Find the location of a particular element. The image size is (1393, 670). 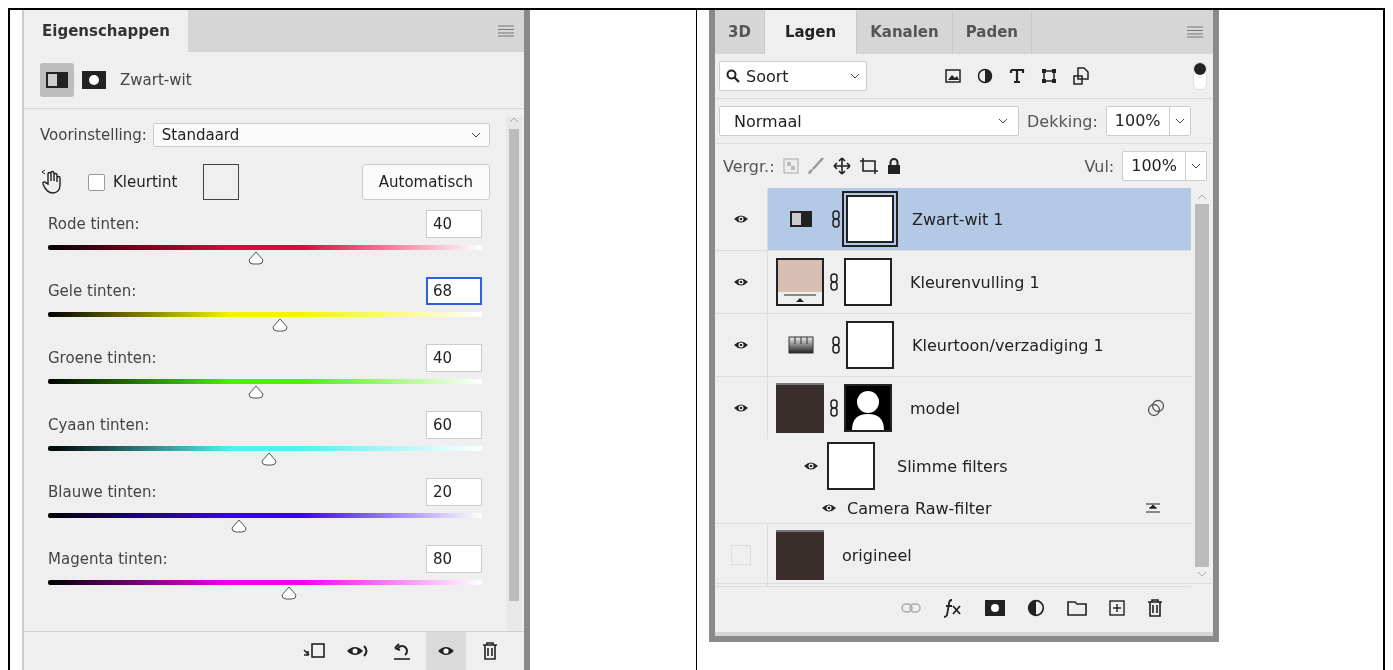

auto-button: Automatisch is located at coordinates (425, 182).